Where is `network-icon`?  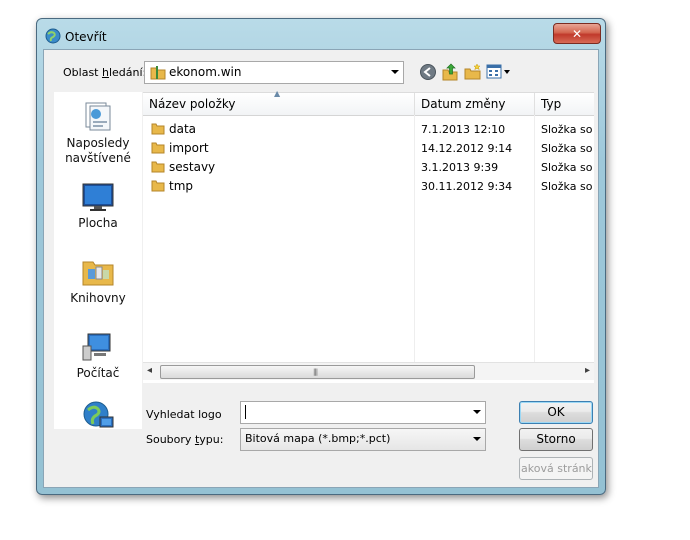 network-icon is located at coordinates (98, 414).